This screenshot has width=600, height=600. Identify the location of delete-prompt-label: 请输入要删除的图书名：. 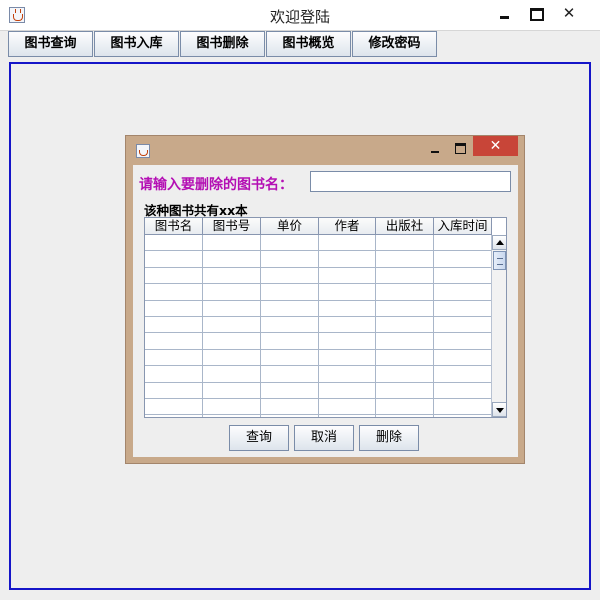
(216, 185).